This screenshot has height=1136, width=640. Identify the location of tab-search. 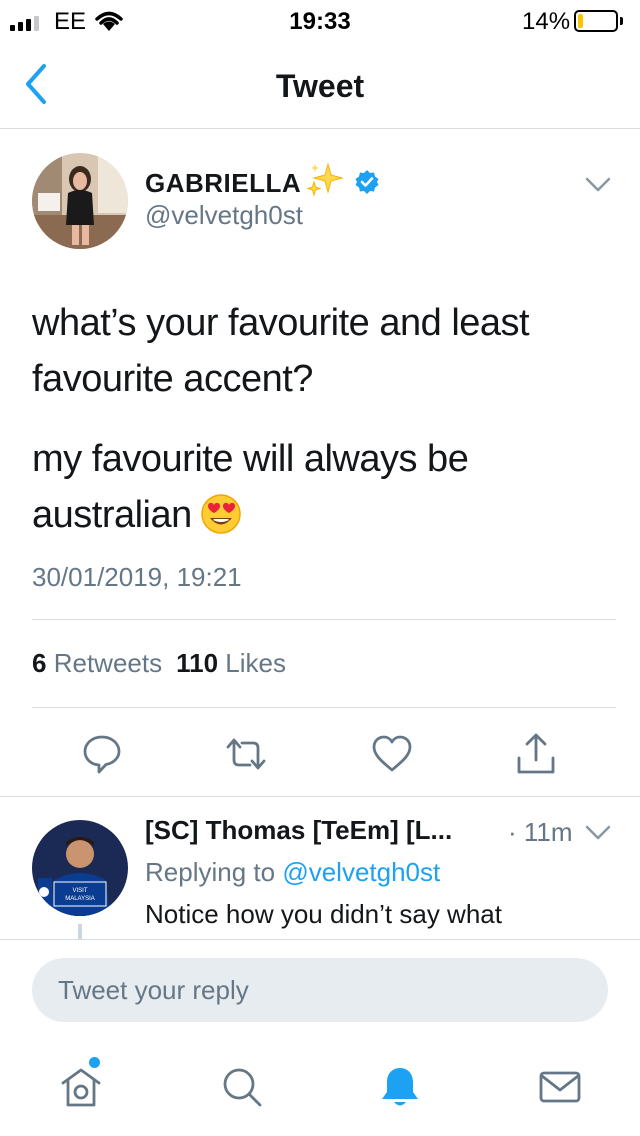
(242, 1087).